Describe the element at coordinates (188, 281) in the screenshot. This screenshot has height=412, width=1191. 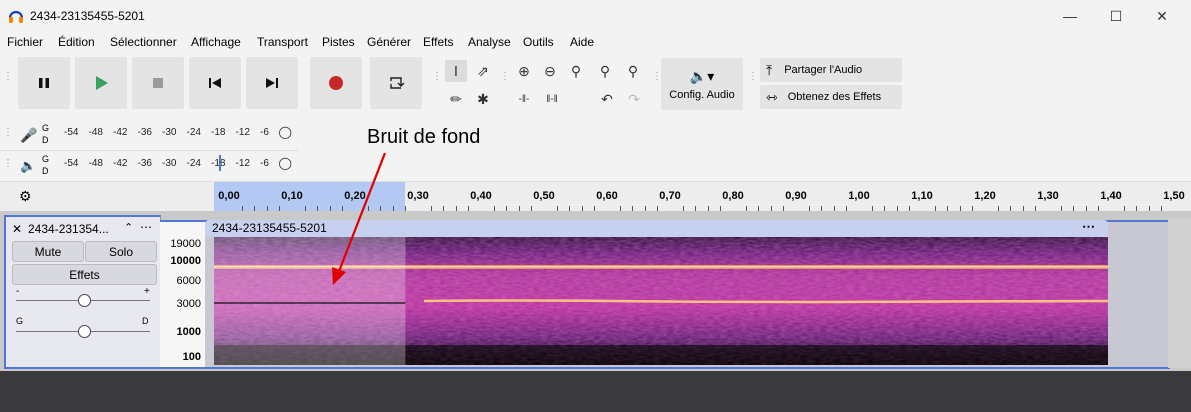
I see `scale-label: 6000` at that location.